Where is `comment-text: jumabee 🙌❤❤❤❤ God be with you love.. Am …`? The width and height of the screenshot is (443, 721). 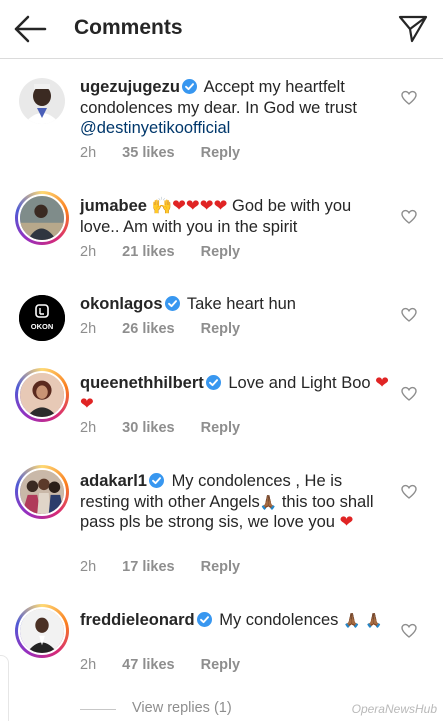
comment-text: jumabee 🙌❤❤❤❤ God be with you love.. Am … is located at coordinates (235, 216).